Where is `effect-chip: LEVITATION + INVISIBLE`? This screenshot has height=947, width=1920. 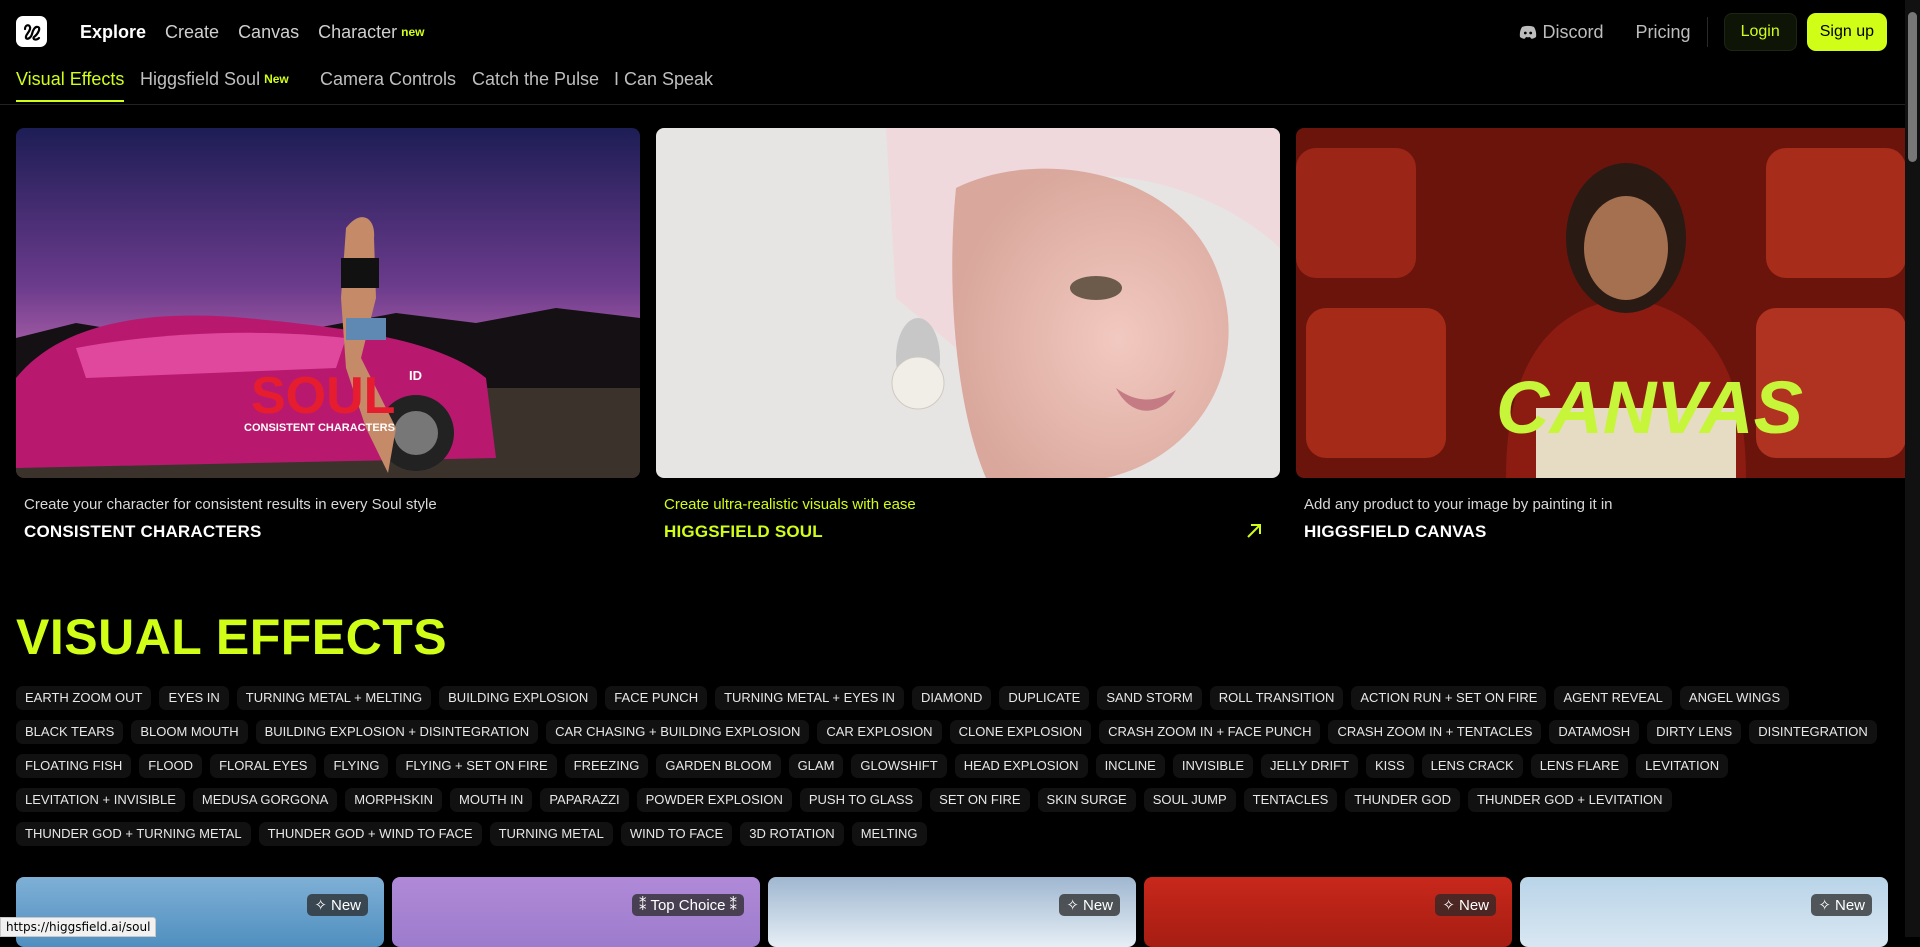 effect-chip: LEVITATION + INVISIBLE is located at coordinates (100, 800).